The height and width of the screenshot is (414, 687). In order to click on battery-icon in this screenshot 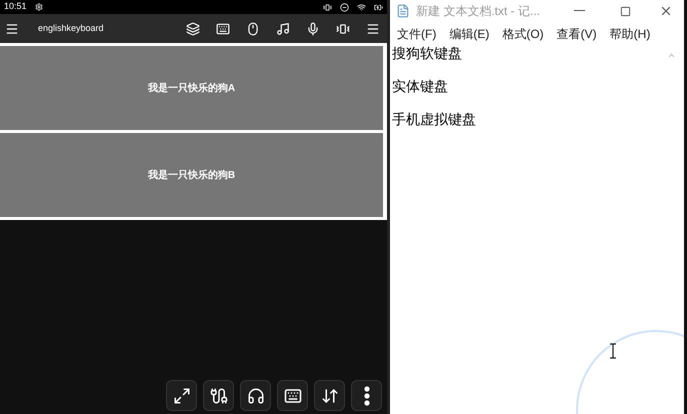, I will do `click(378, 7)`.